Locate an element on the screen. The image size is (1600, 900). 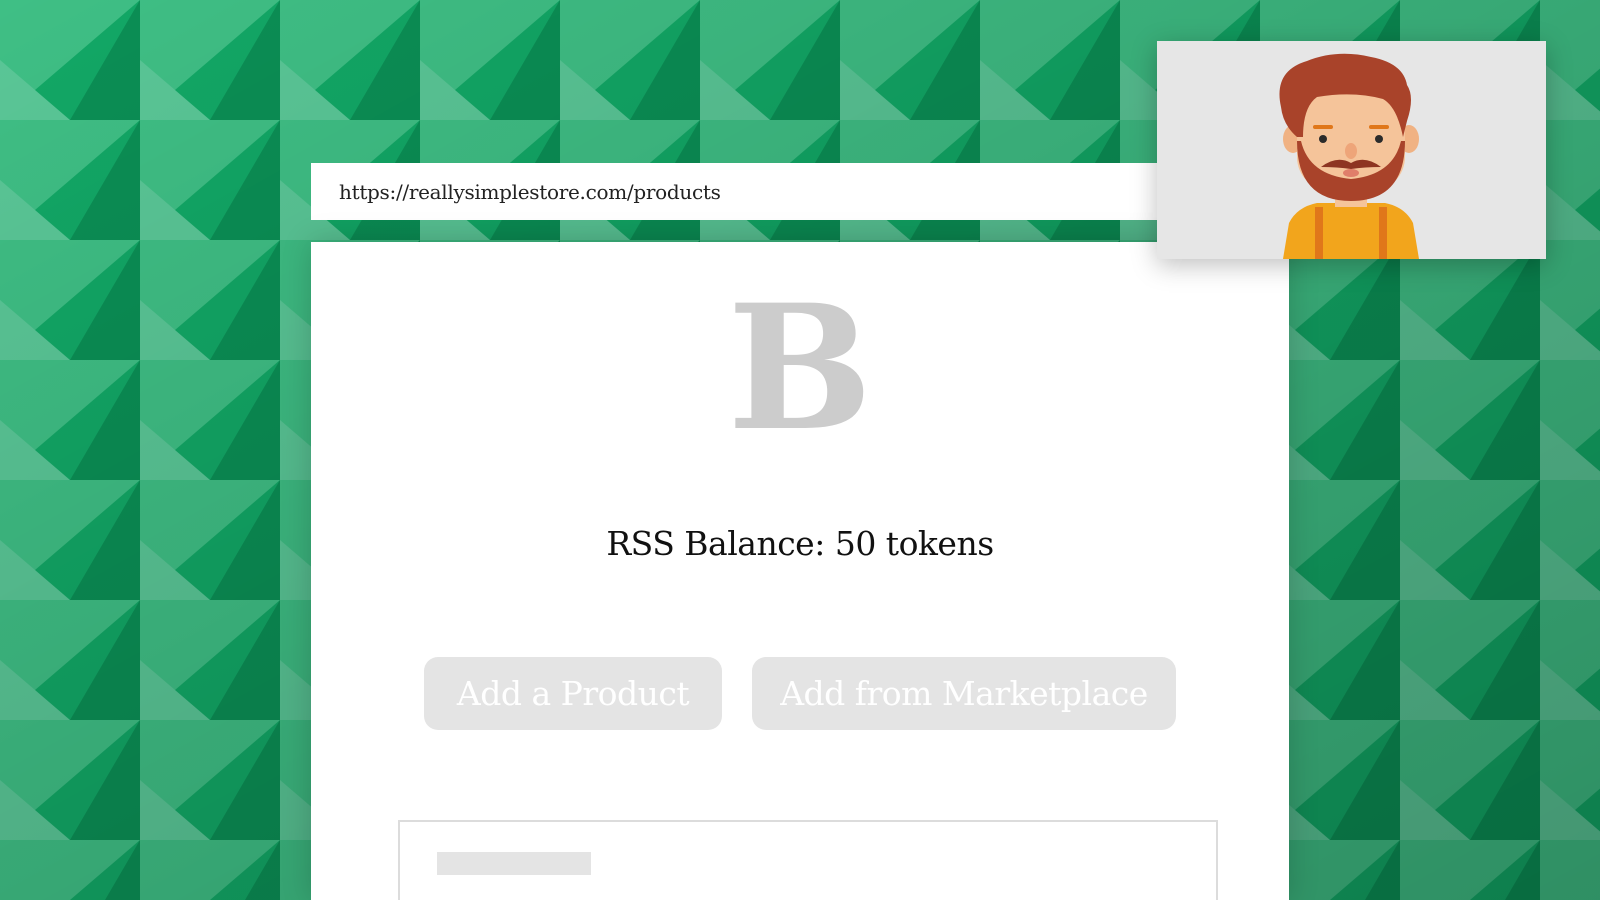
product-card is located at coordinates (808, 860).